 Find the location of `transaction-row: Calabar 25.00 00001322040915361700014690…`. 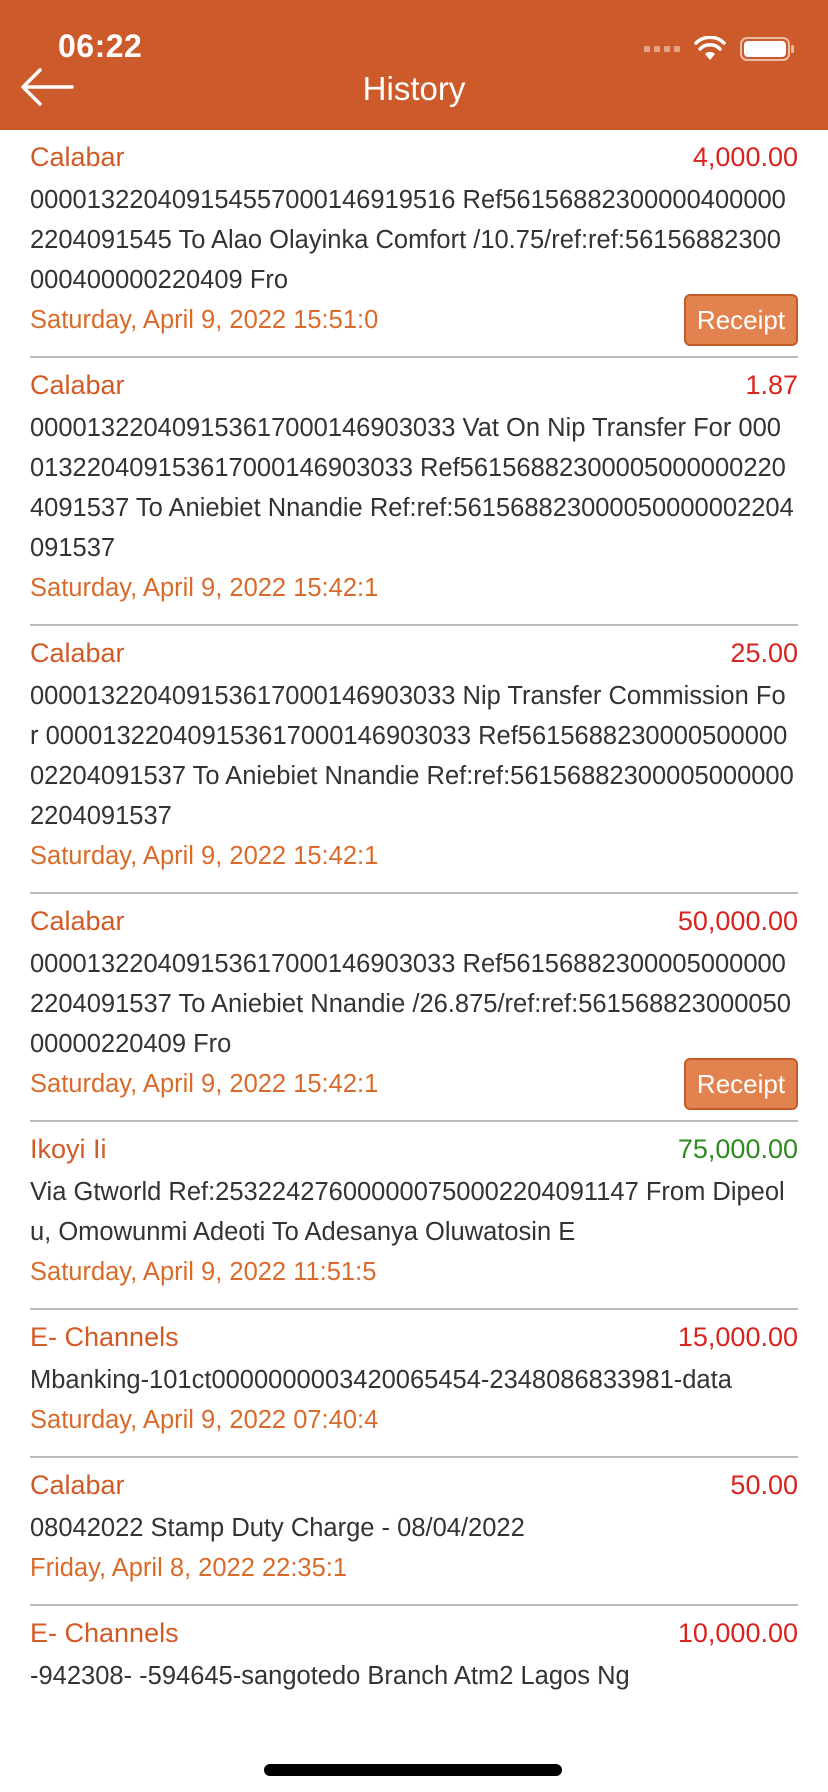

transaction-row: Calabar 25.00 00001322040915361700014690… is located at coordinates (414, 760).